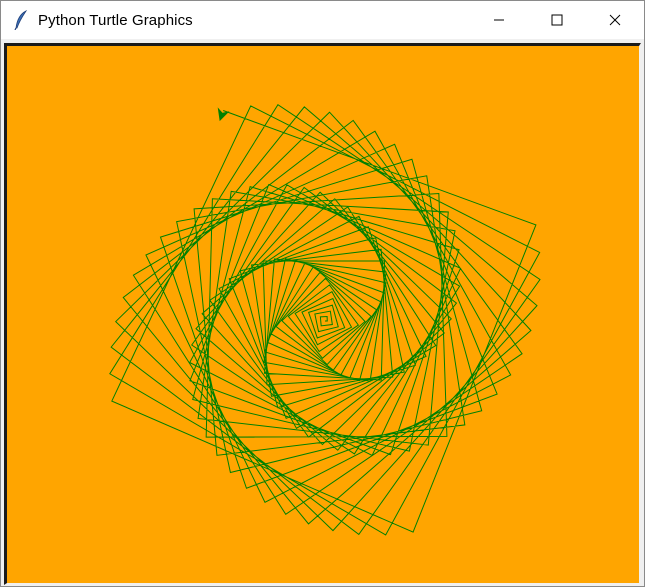 This screenshot has width=645, height=587. I want to click on maximize-button, so click(557, 20).